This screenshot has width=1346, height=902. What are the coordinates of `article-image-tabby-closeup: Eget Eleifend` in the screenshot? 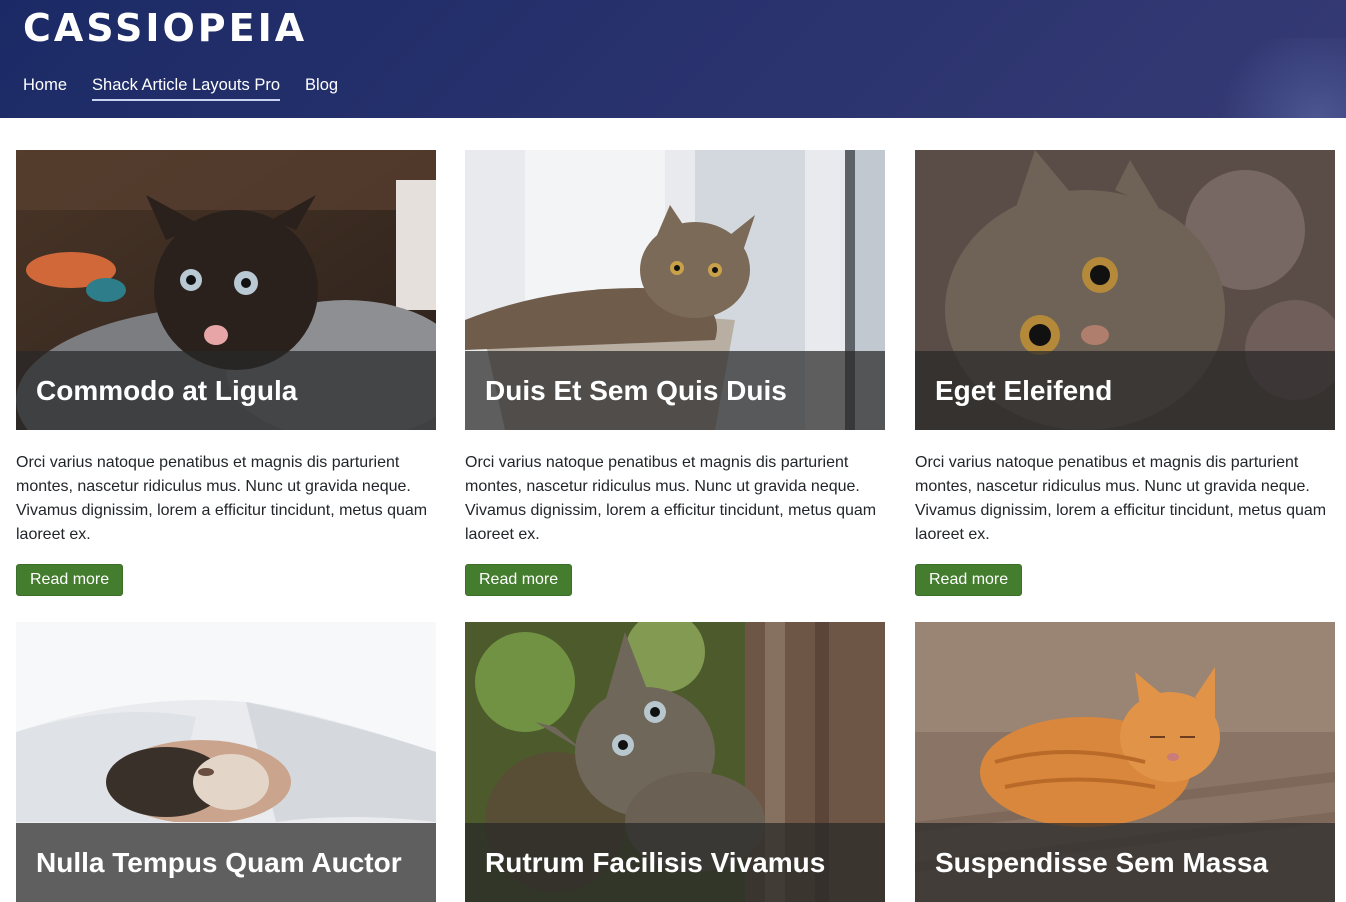 It's located at (1125, 290).